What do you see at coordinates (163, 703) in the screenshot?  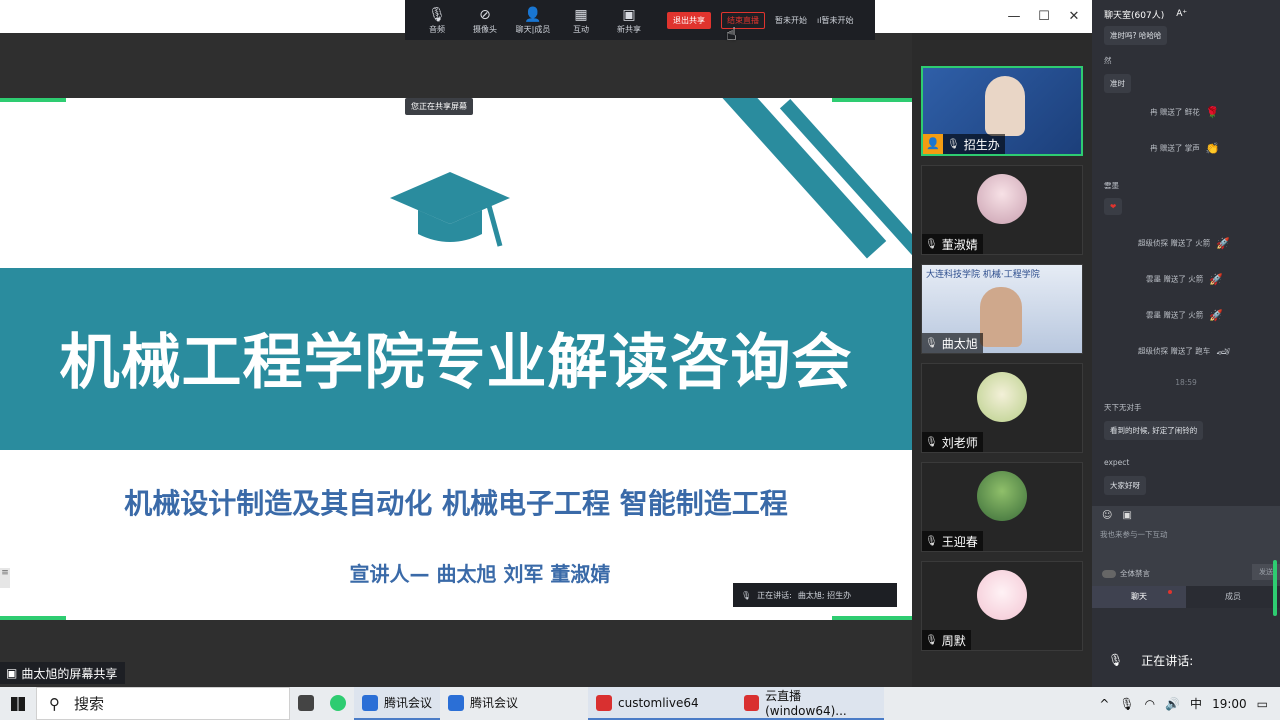 I see `taskbar-search: ⚲ 搜索` at bounding box center [163, 703].